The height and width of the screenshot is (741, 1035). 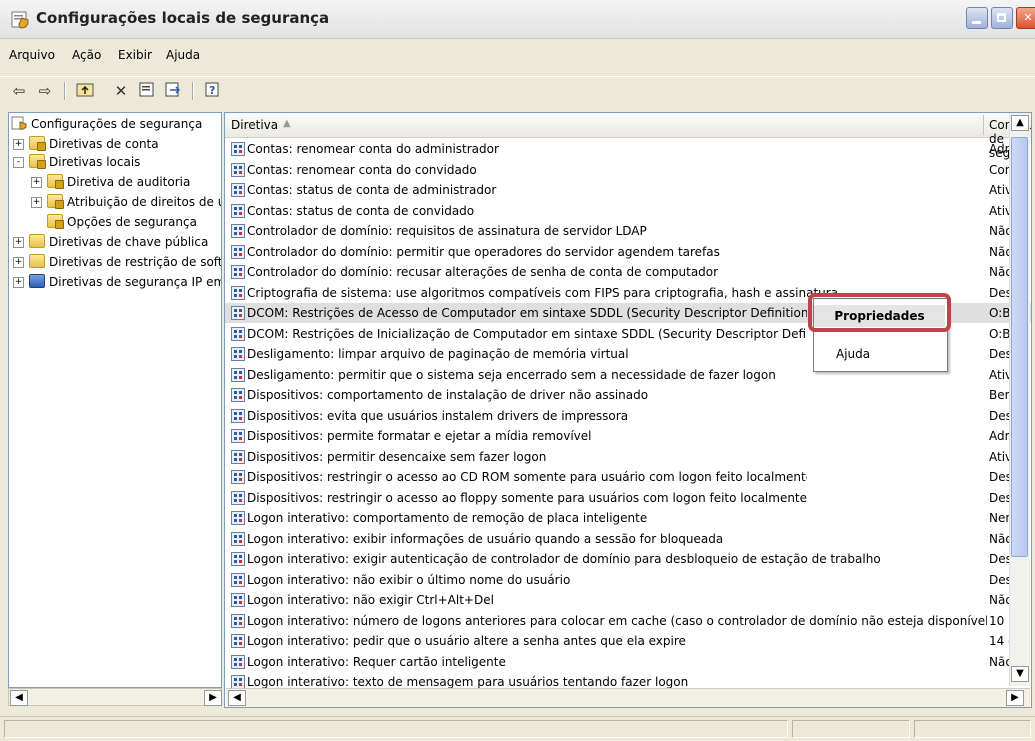 What do you see at coordinates (19, 91) in the screenshot?
I see `back-arrow-icon: ⇦` at bounding box center [19, 91].